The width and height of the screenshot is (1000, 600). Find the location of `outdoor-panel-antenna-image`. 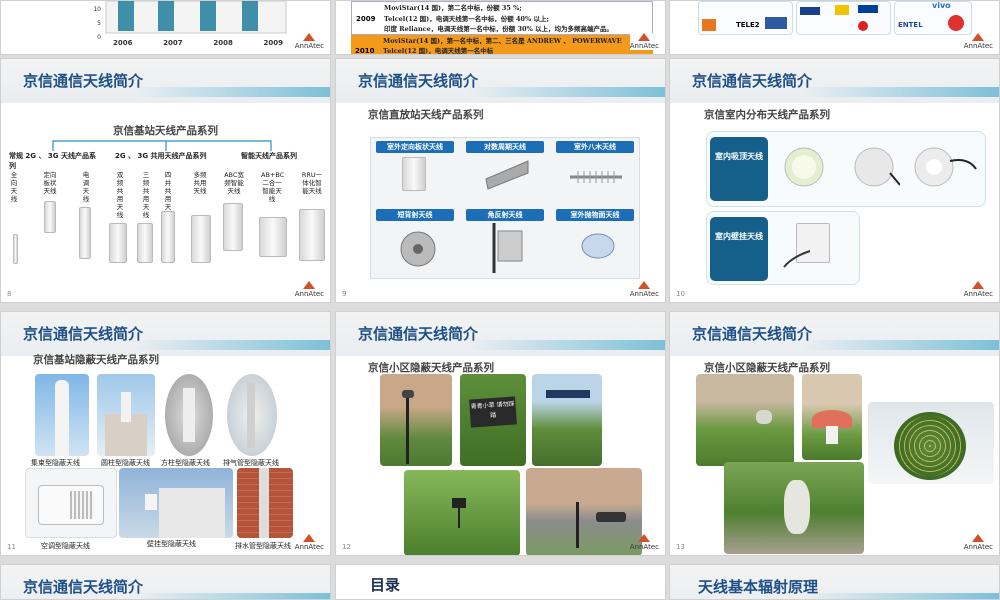

outdoor-panel-antenna-image is located at coordinates (414, 174).